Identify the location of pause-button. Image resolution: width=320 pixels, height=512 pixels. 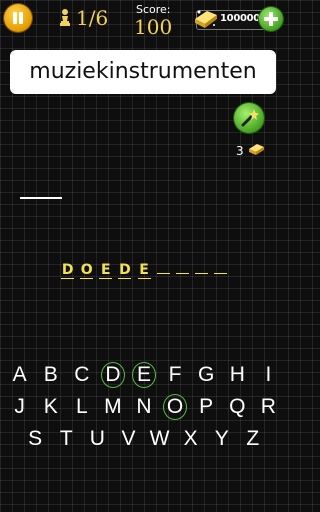
(18, 18).